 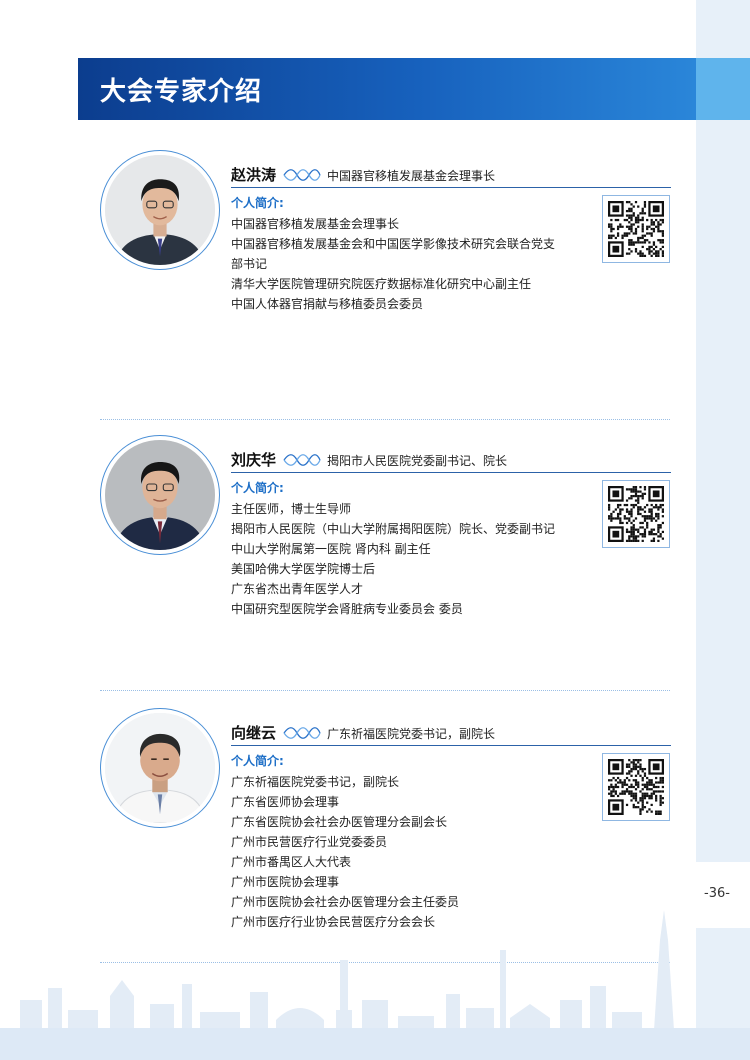 I want to click on name-row: 赵洪涛 中国器官移植发展基金会理事长, so click(x=451, y=175).